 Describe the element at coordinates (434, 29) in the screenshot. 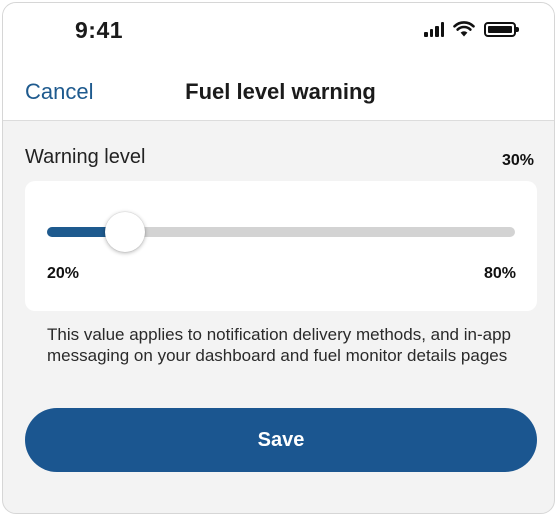

I see `signal-icon` at that location.